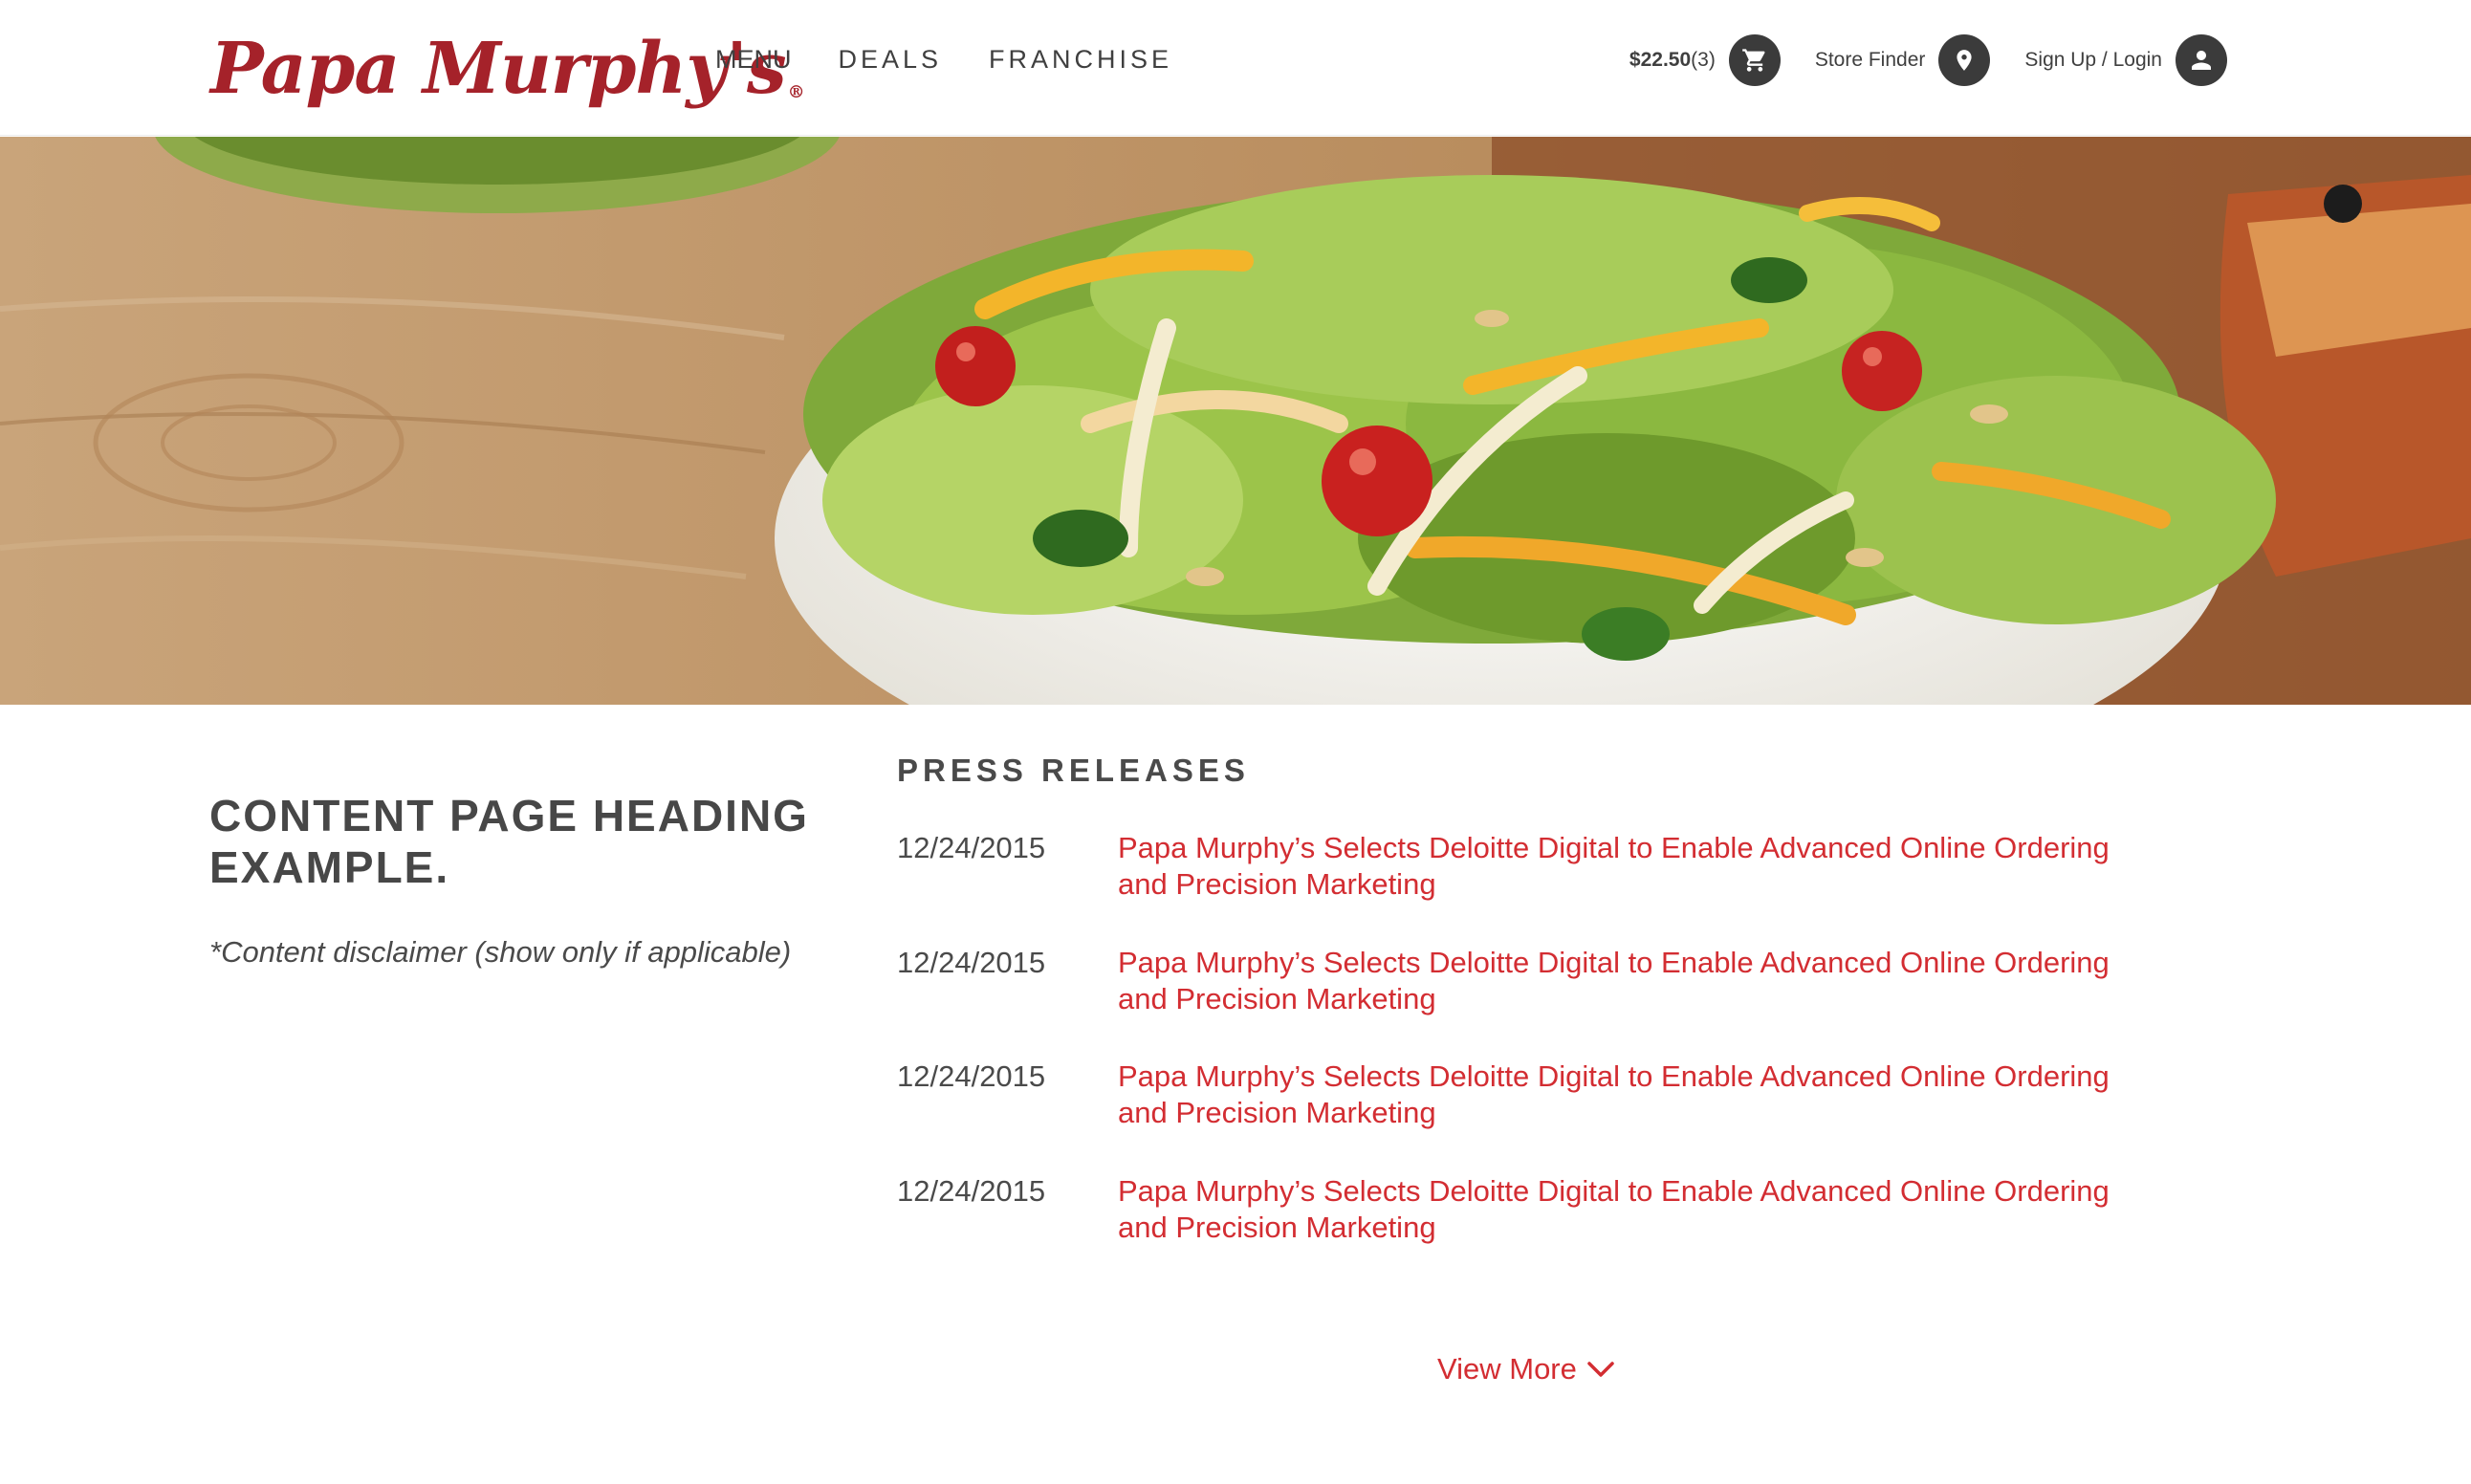 This screenshot has height=1484, width=2471. Describe the element at coordinates (1755, 60) in the screenshot. I see `cart-icon` at that location.